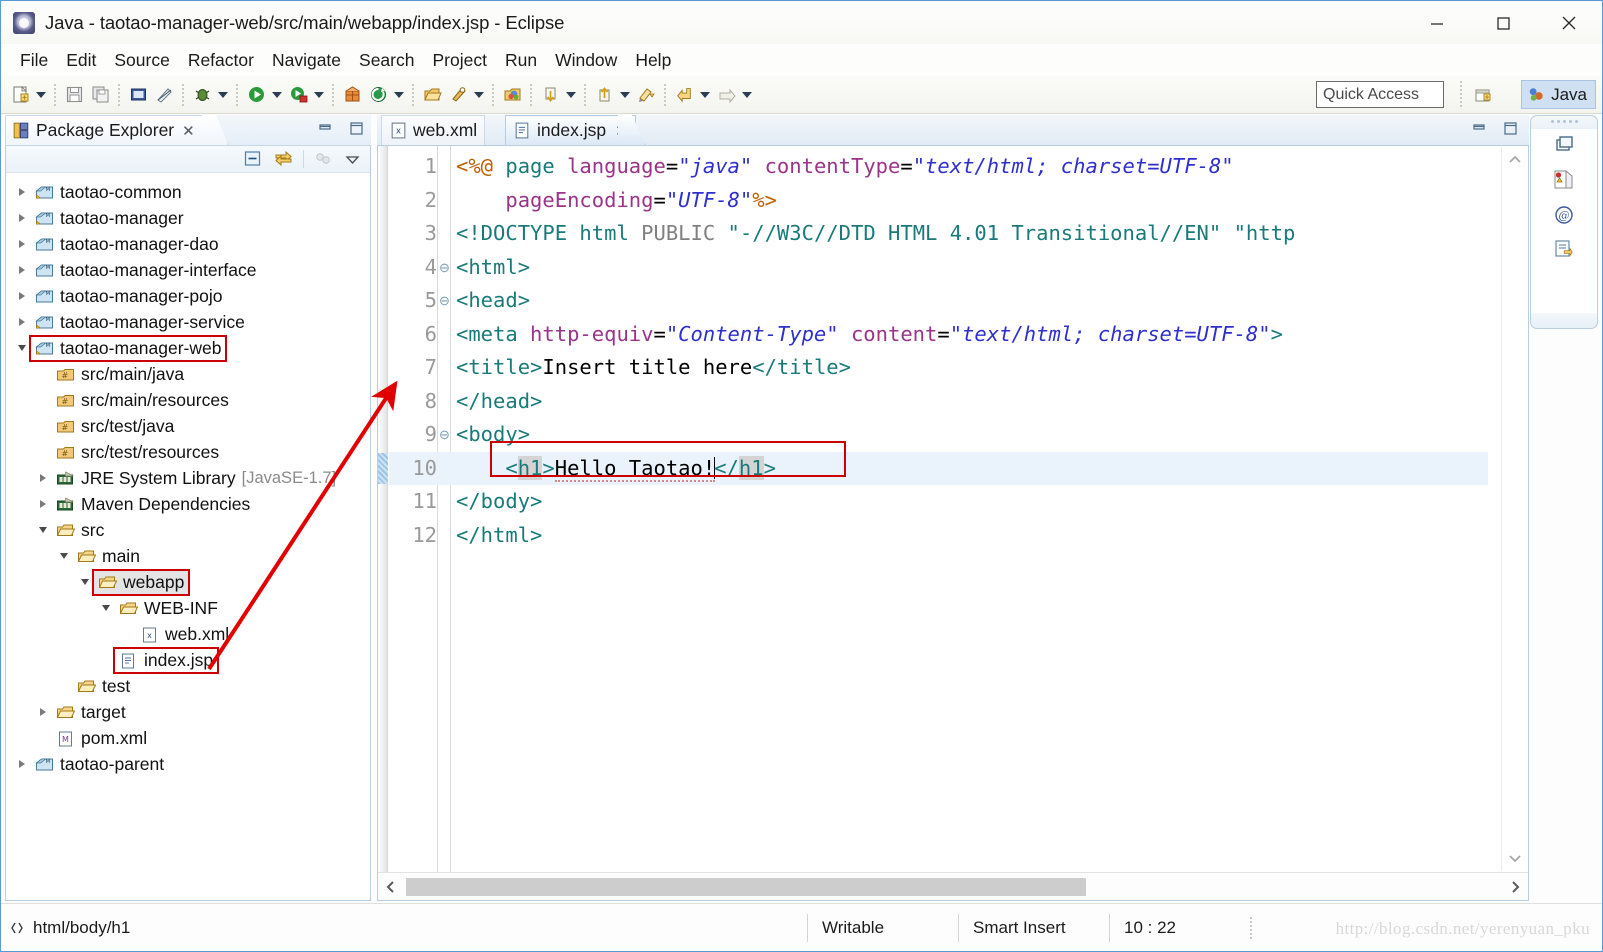  Describe the element at coordinates (72, 928) in the screenshot. I see `breadcrumb: html/body/h1` at that location.